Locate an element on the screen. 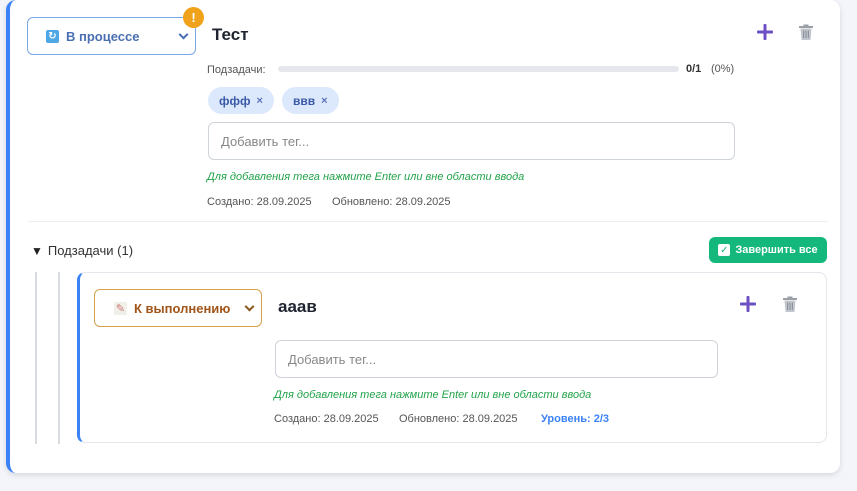  status-select: ↻ В процессе is located at coordinates (111, 36).